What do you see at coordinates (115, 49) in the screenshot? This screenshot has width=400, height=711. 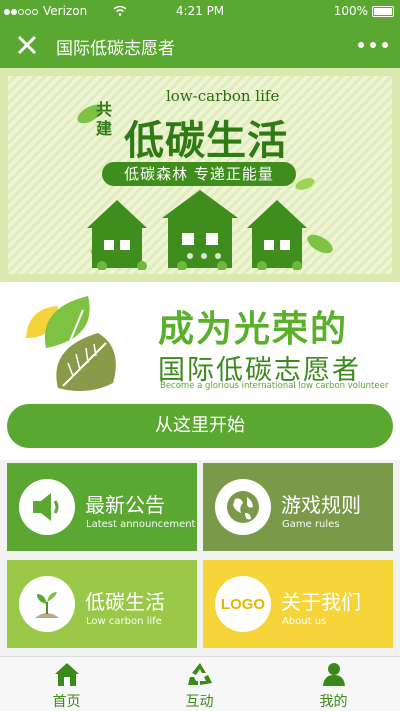 I see `nav-title: 国际低碳志愿者` at bounding box center [115, 49].